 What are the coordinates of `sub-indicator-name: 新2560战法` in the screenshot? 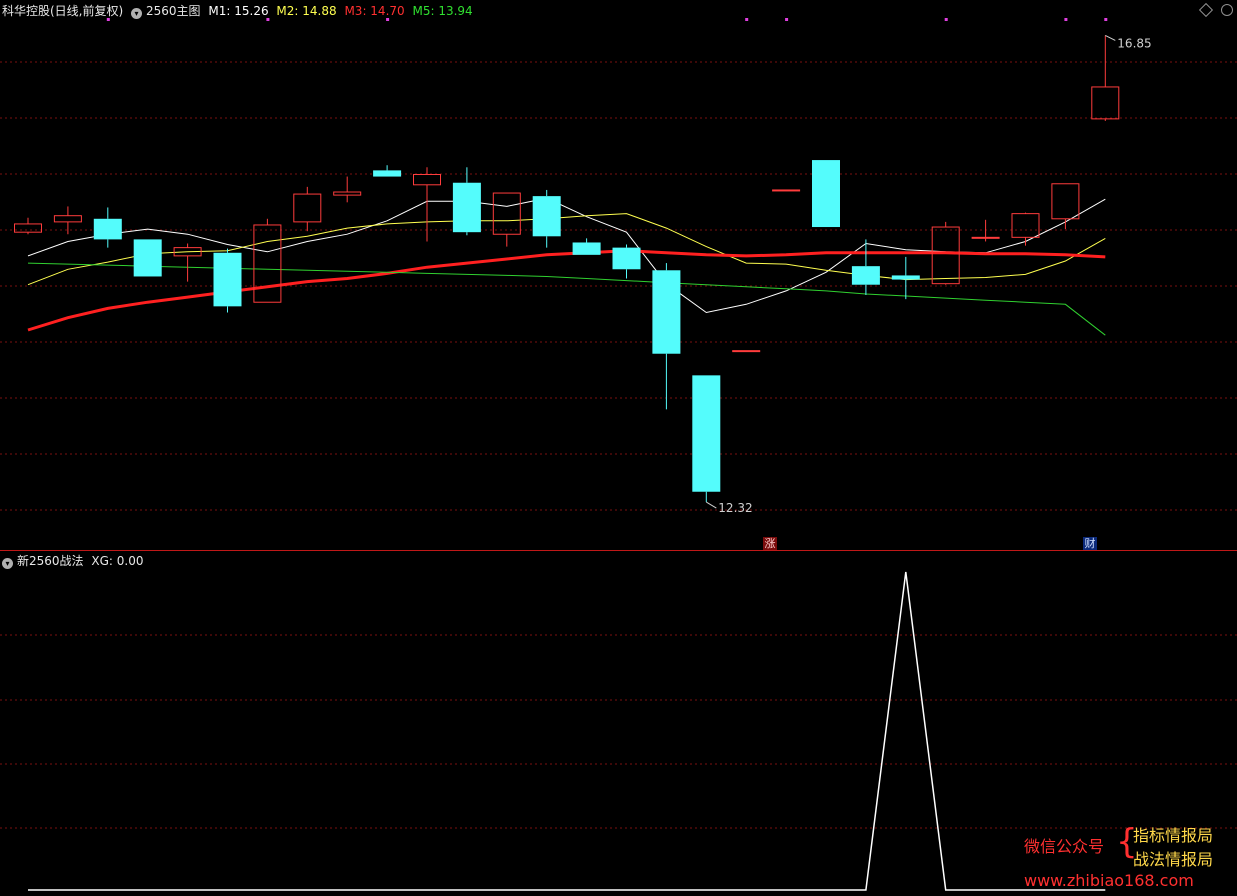 It's located at (50, 561).